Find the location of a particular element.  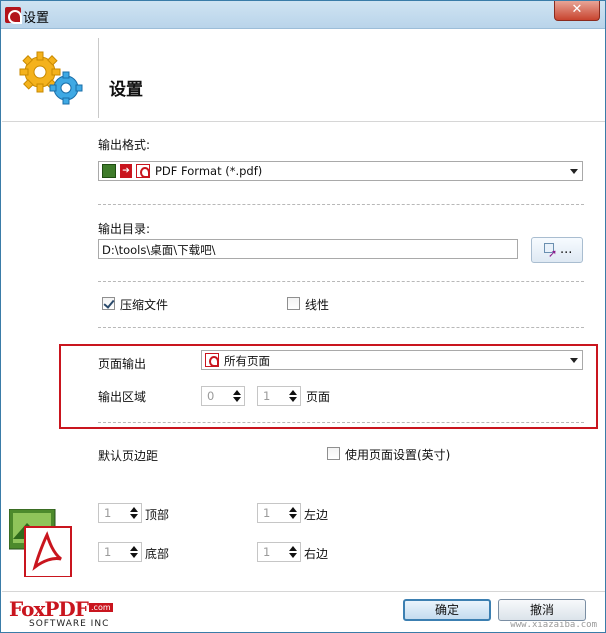

margin-top-stepper: 1 is located at coordinates (120, 513).